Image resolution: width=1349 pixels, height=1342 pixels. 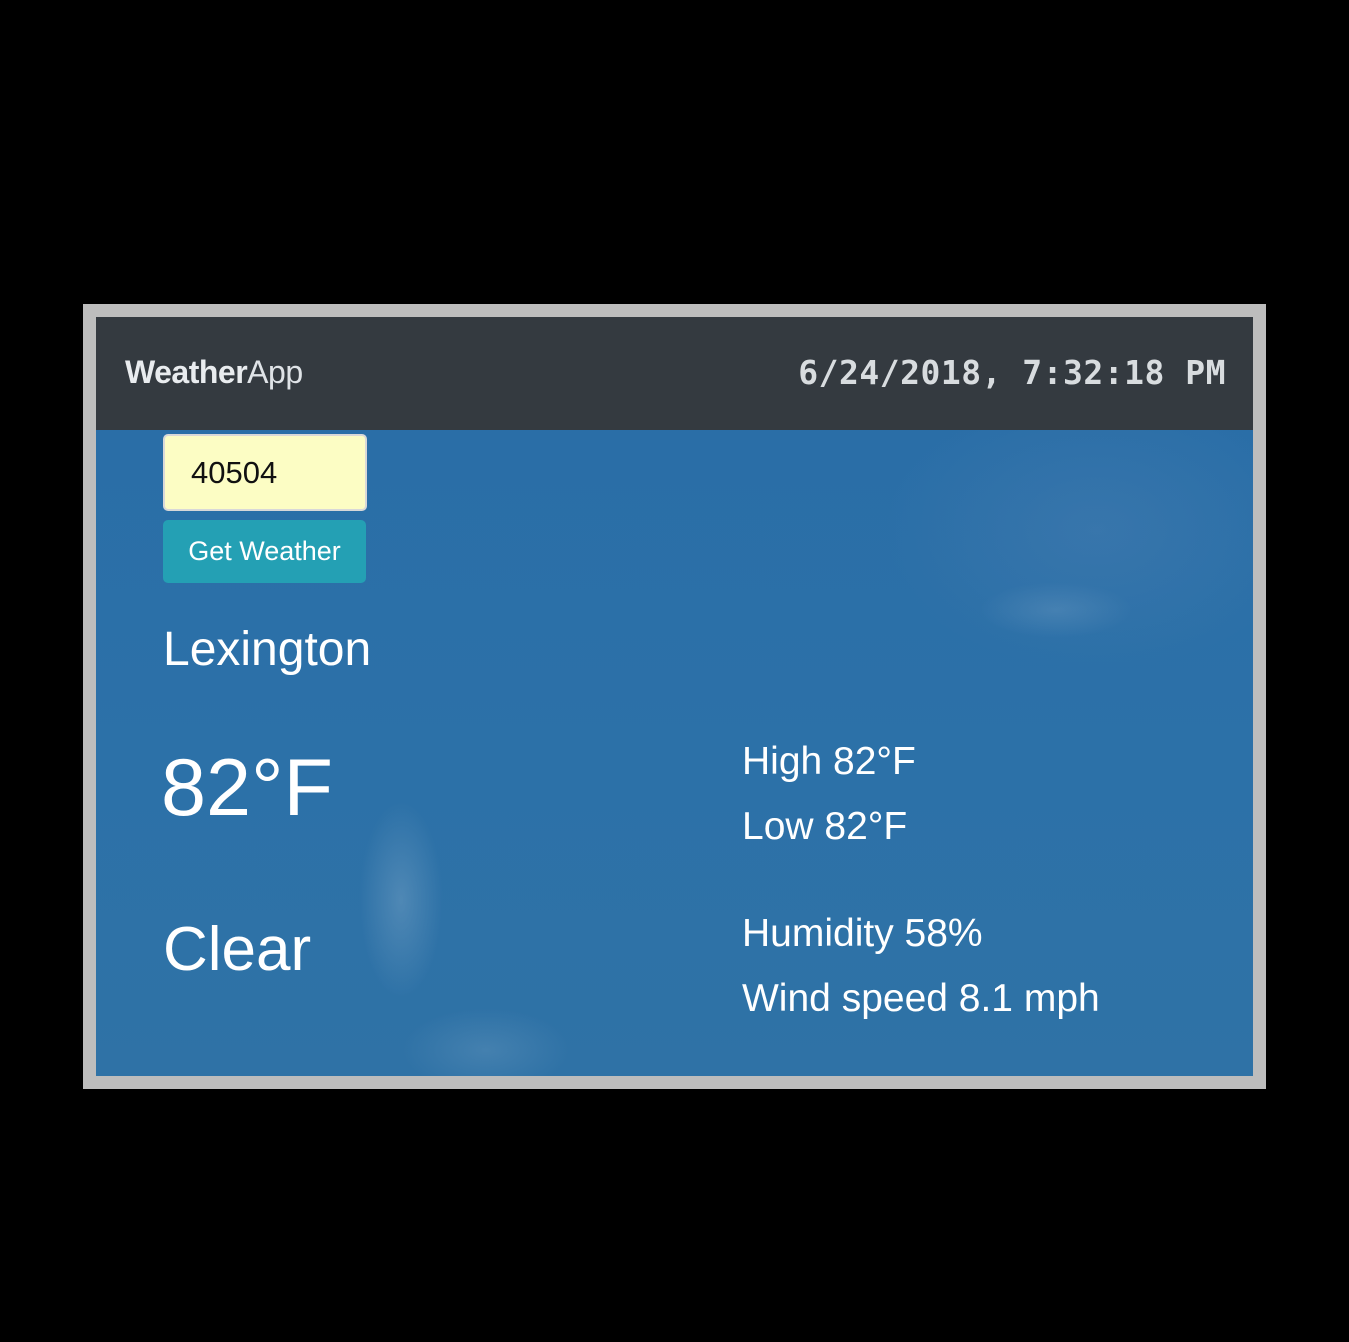 I want to click on get-weather-button: Get Weather, so click(x=264, y=551).